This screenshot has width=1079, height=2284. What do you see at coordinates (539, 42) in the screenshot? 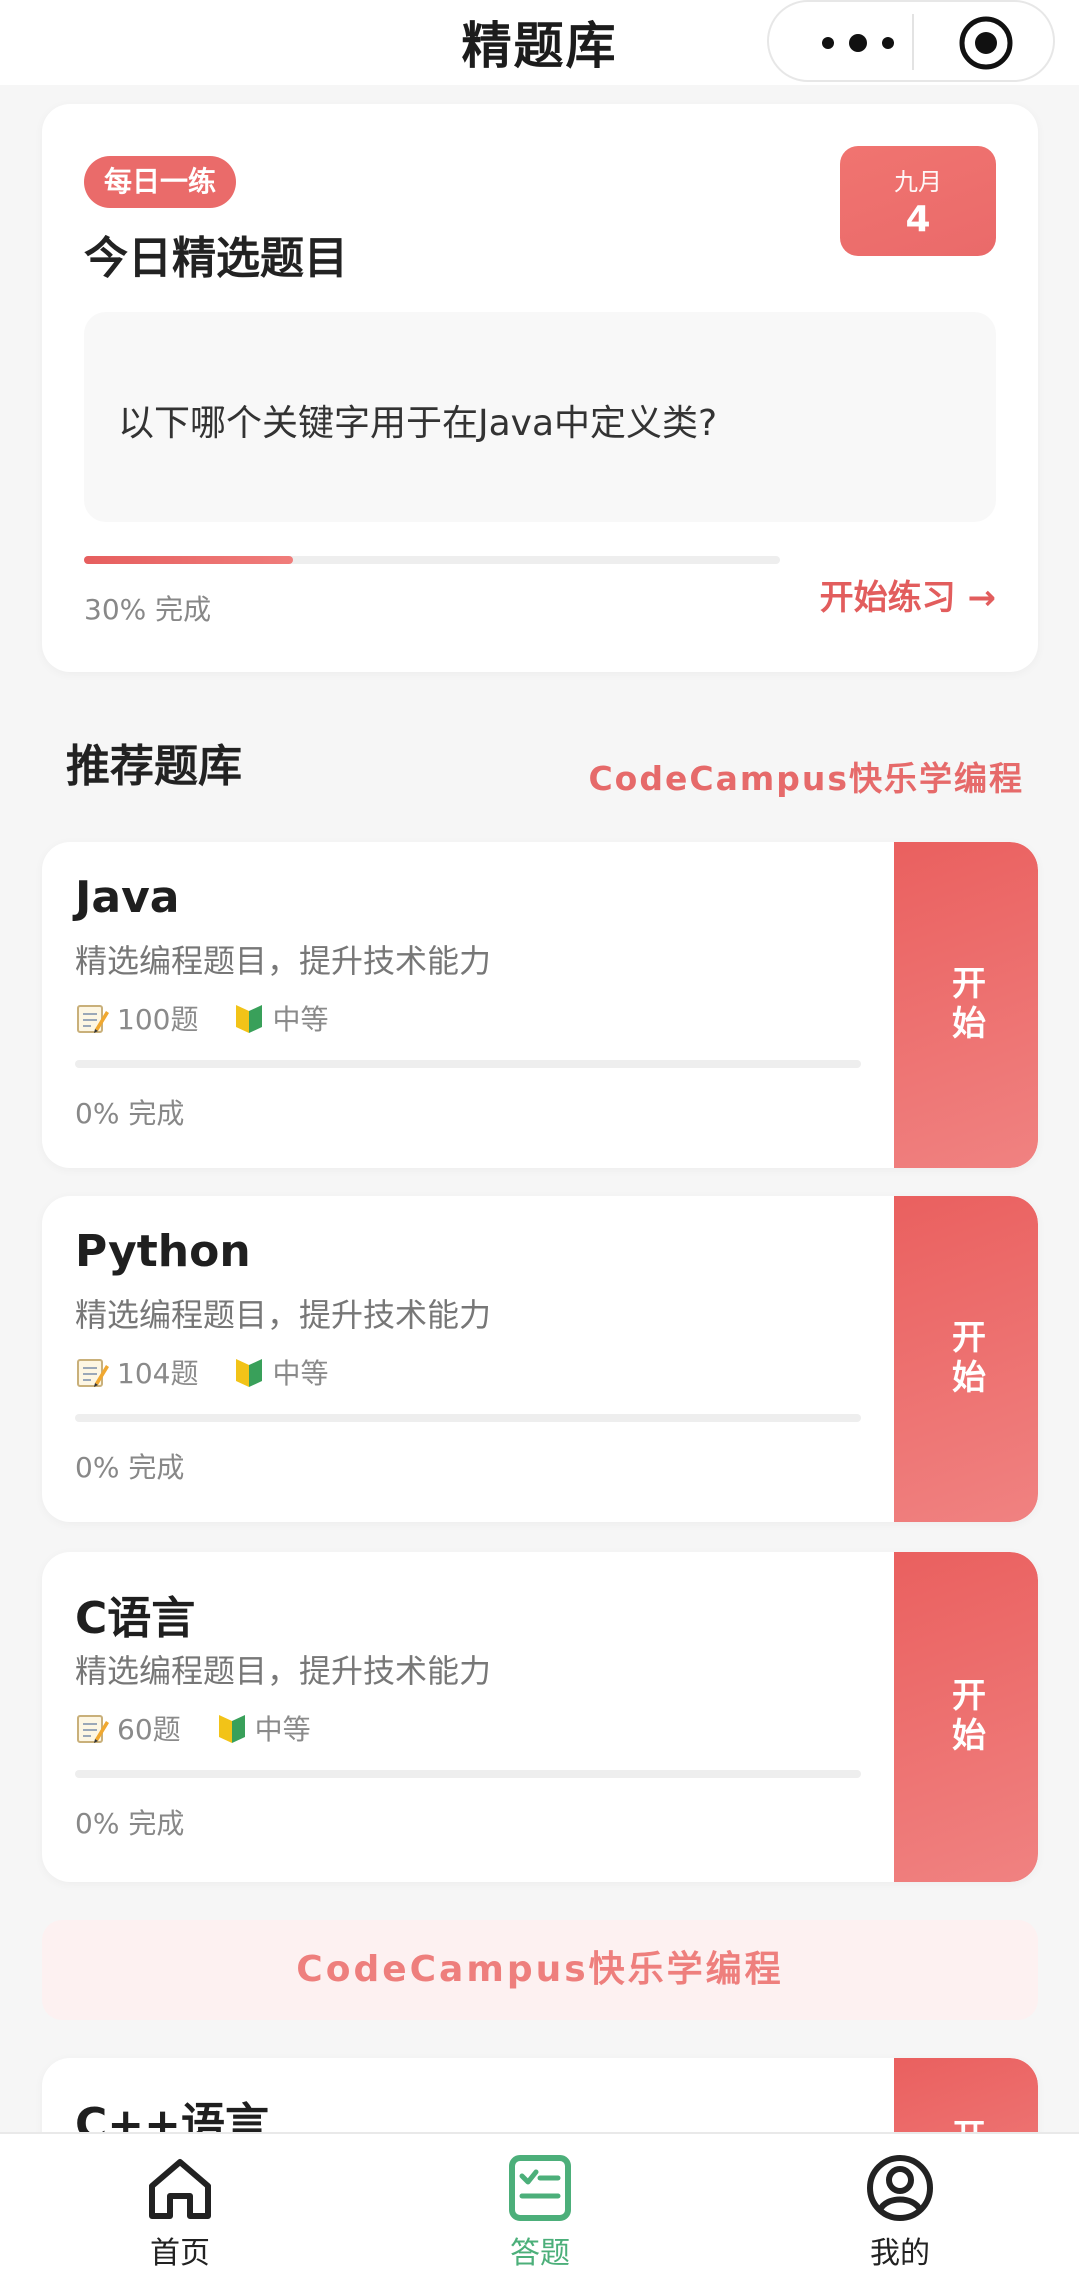
I see `nav-header: 精题库` at bounding box center [539, 42].